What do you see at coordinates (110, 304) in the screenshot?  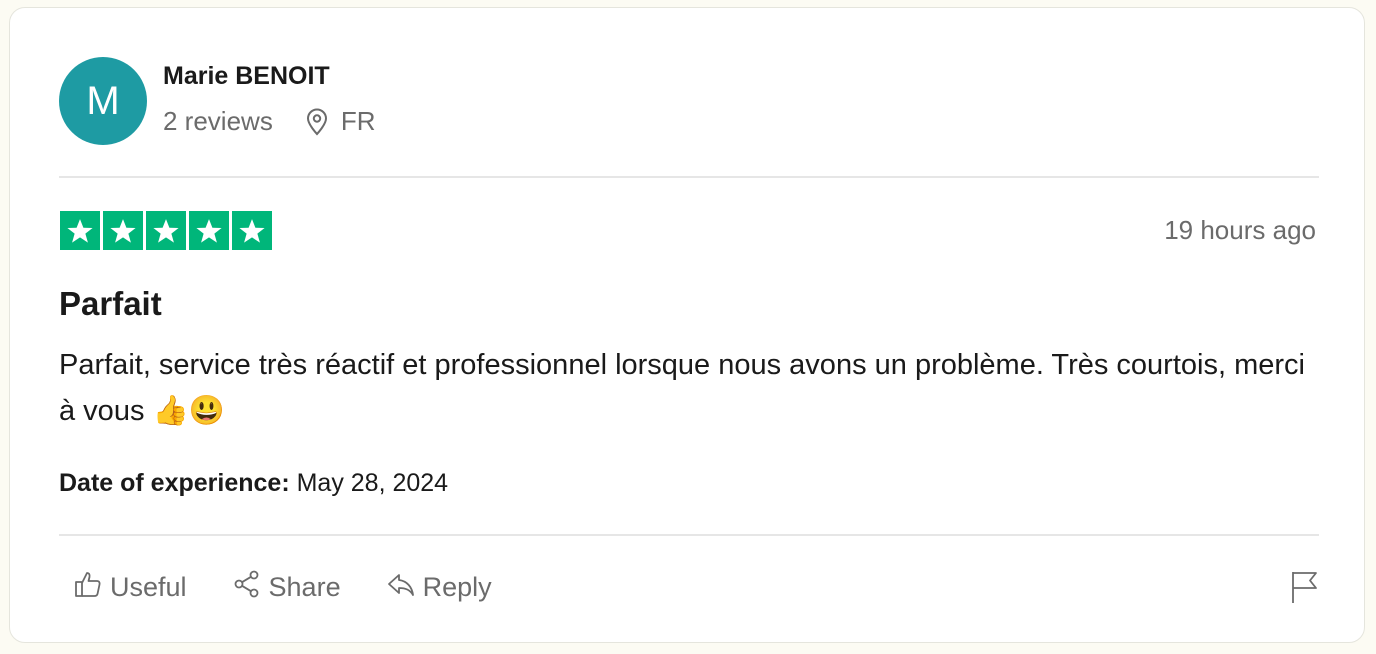 I see `review-title: Parfait` at bounding box center [110, 304].